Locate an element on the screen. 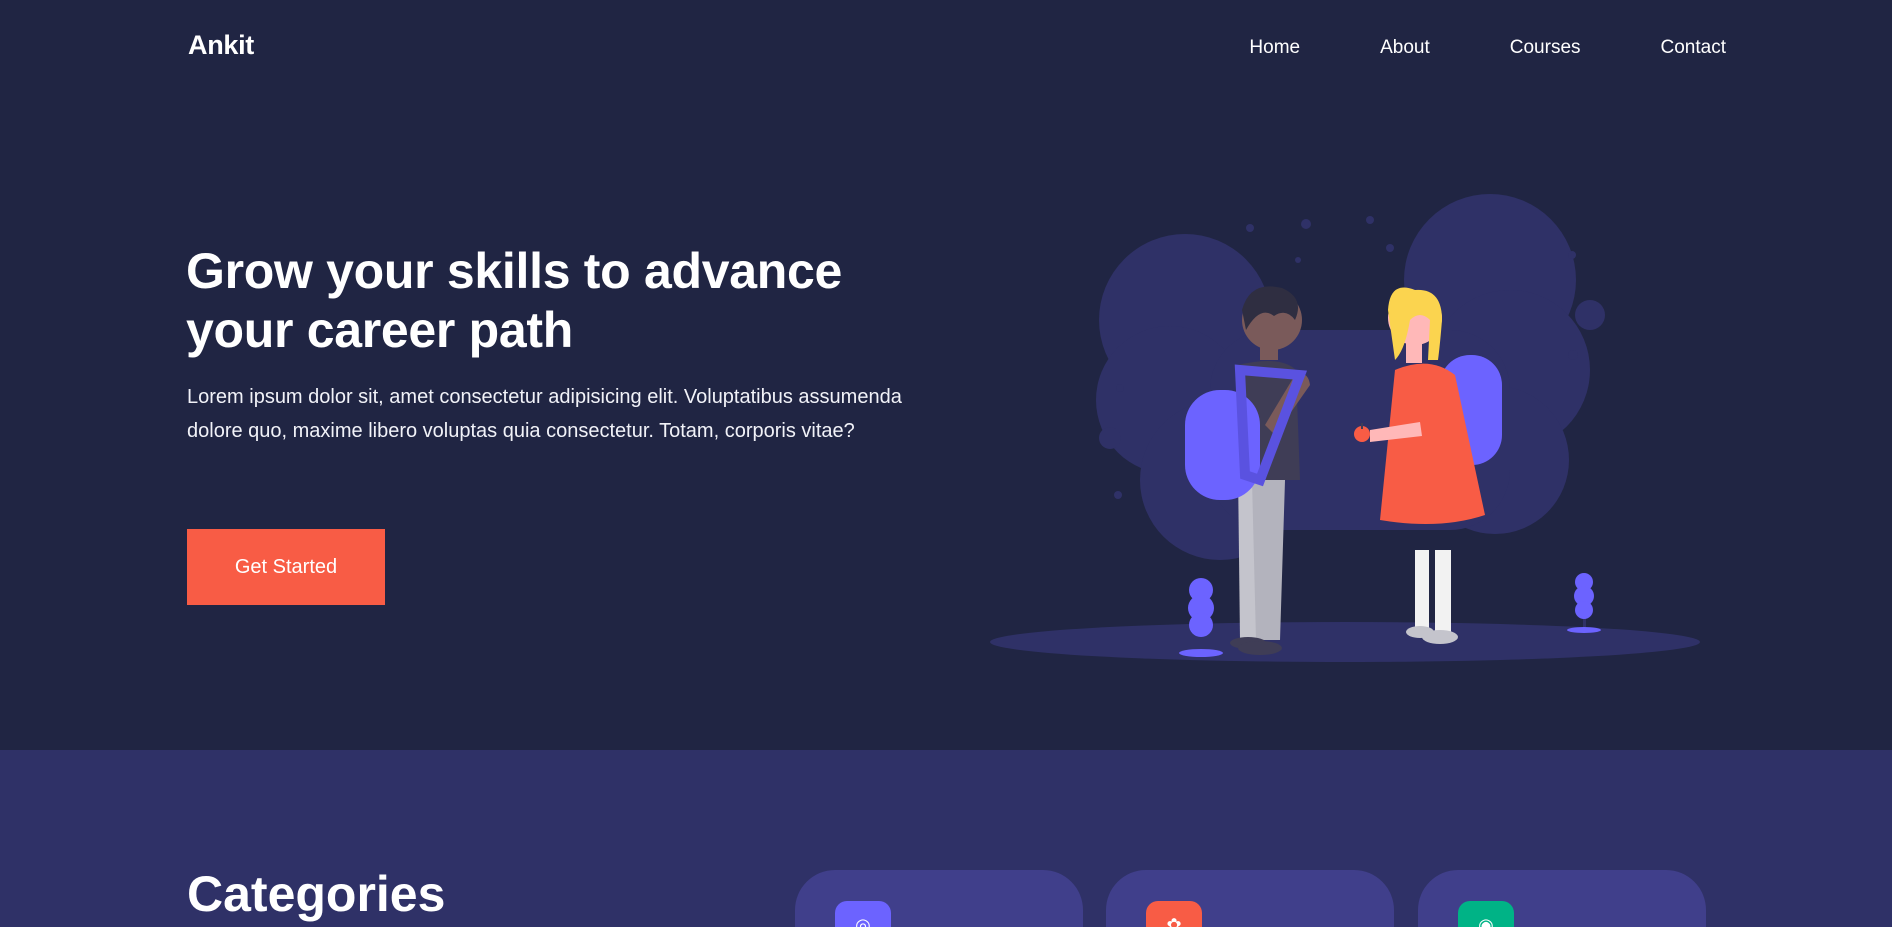  categories-title: Categories is located at coordinates (316, 894).